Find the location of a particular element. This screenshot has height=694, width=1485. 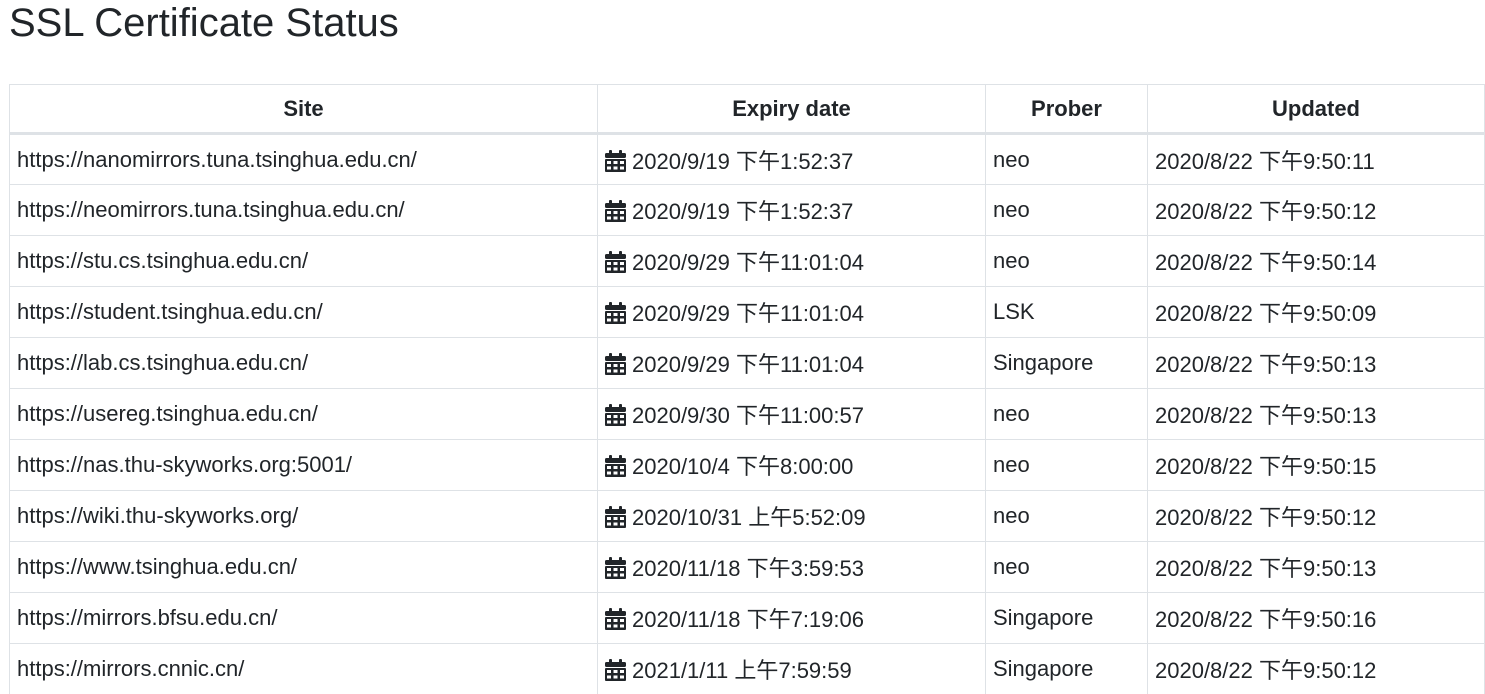

site-cell: https://student.tsinghua.edu.cn/ is located at coordinates (303, 312).